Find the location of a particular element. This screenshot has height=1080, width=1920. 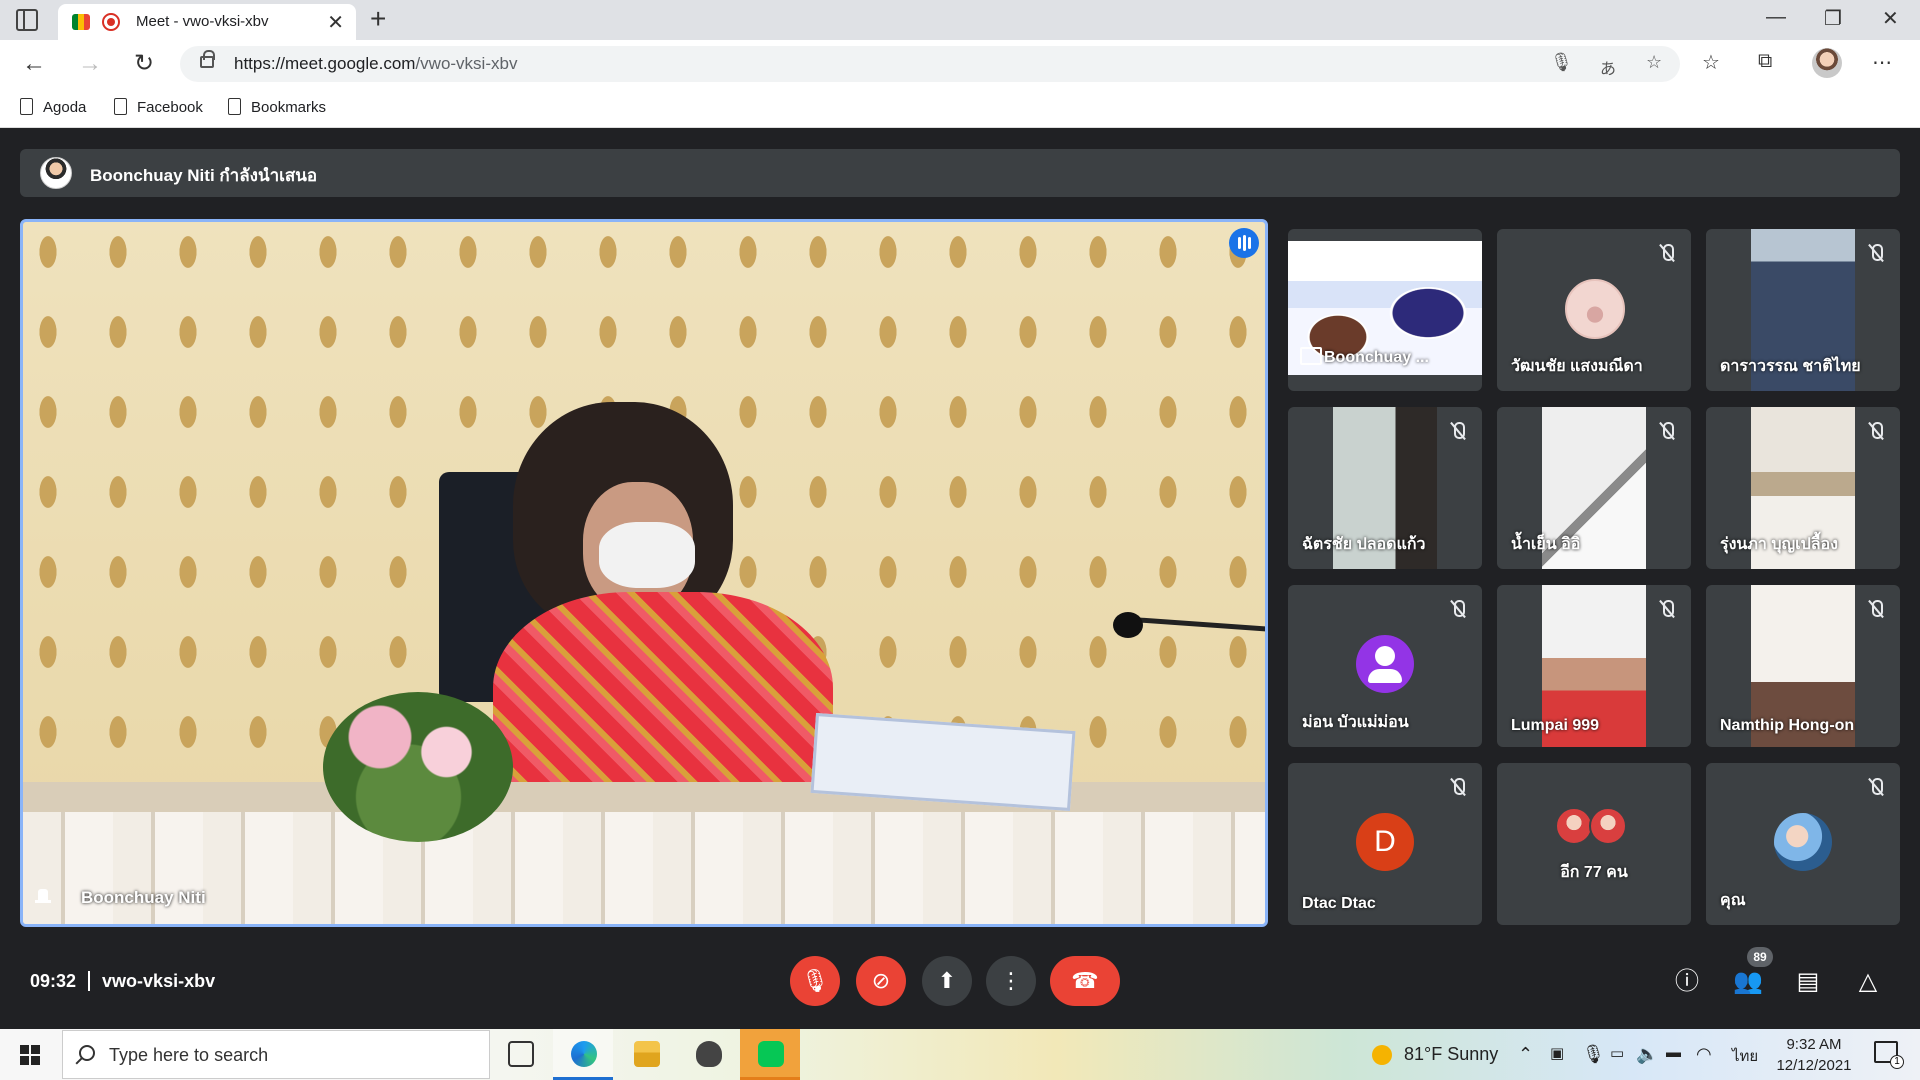

participant-tile: D Dtac Dtac is located at coordinates (1385, 844).